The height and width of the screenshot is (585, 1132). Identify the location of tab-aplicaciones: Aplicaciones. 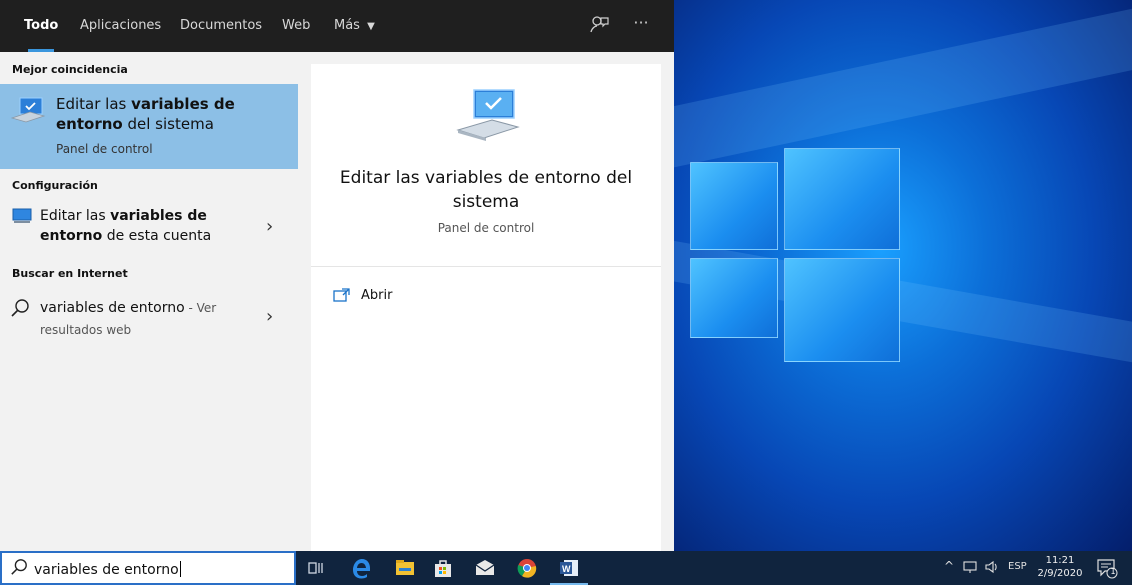
(120, 26).